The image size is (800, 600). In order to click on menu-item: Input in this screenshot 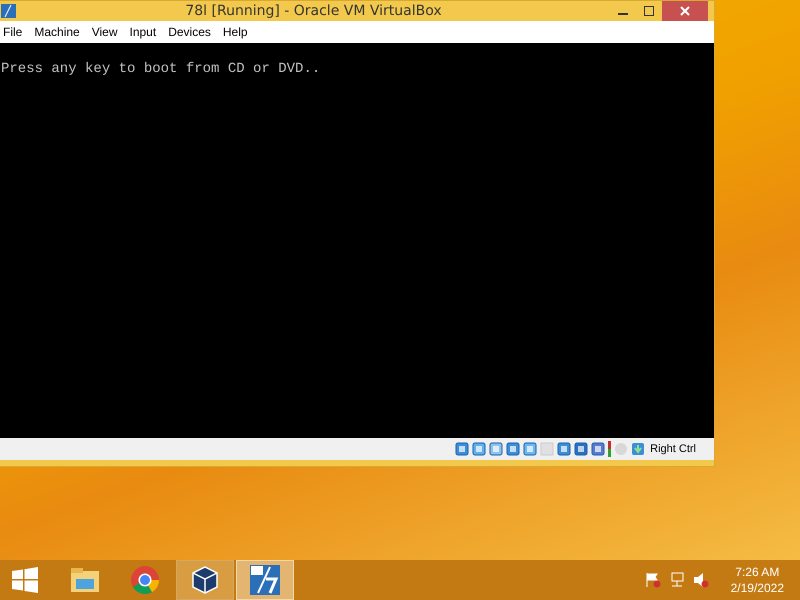, I will do `click(143, 32)`.